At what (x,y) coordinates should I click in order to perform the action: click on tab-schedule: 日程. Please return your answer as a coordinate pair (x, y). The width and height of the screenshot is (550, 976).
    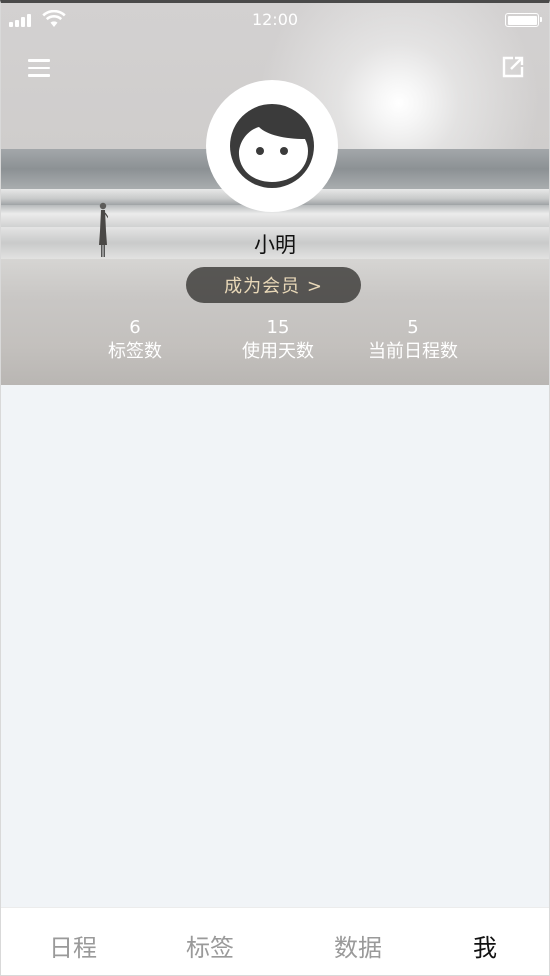
    Looking at the image, I should click on (73, 945).